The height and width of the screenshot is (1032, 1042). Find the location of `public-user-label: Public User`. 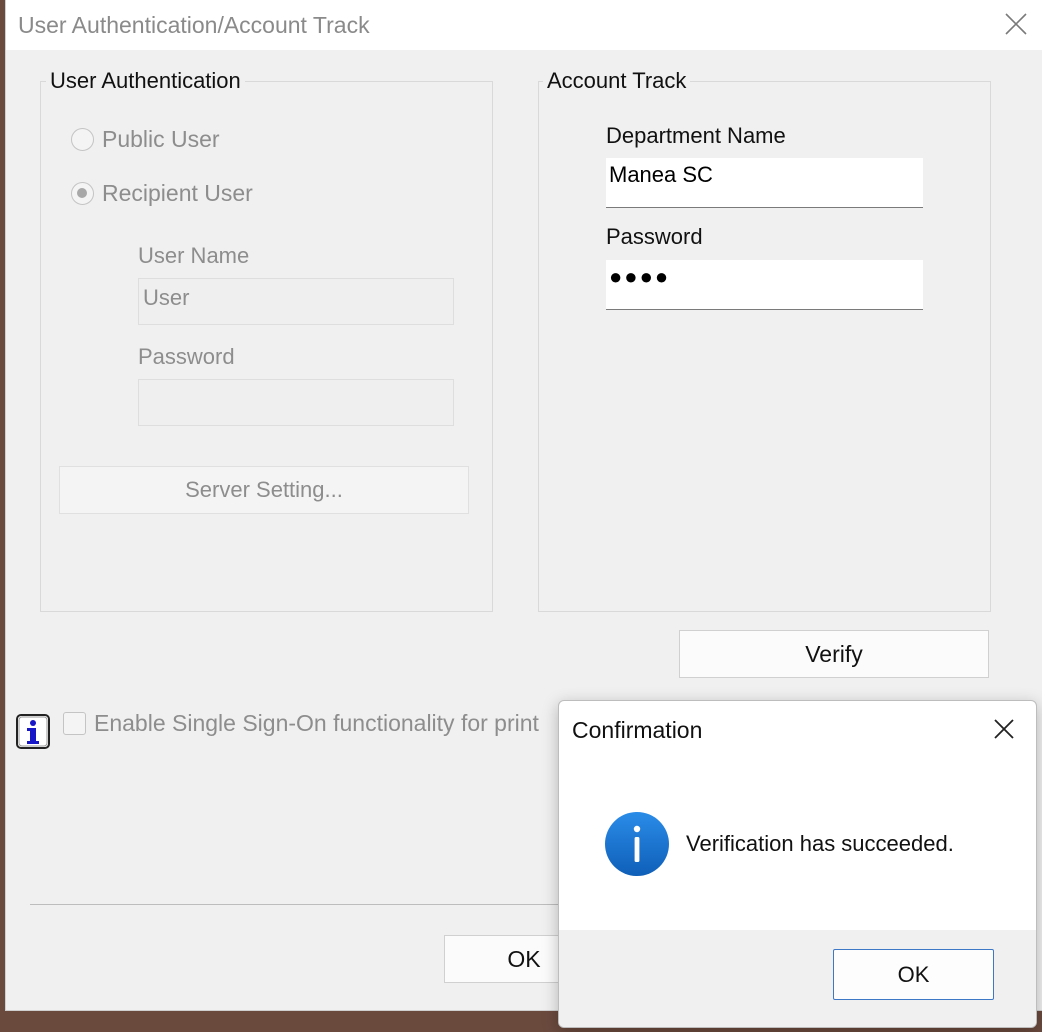

public-user-label: Public User is located at coordinates (161, 138).